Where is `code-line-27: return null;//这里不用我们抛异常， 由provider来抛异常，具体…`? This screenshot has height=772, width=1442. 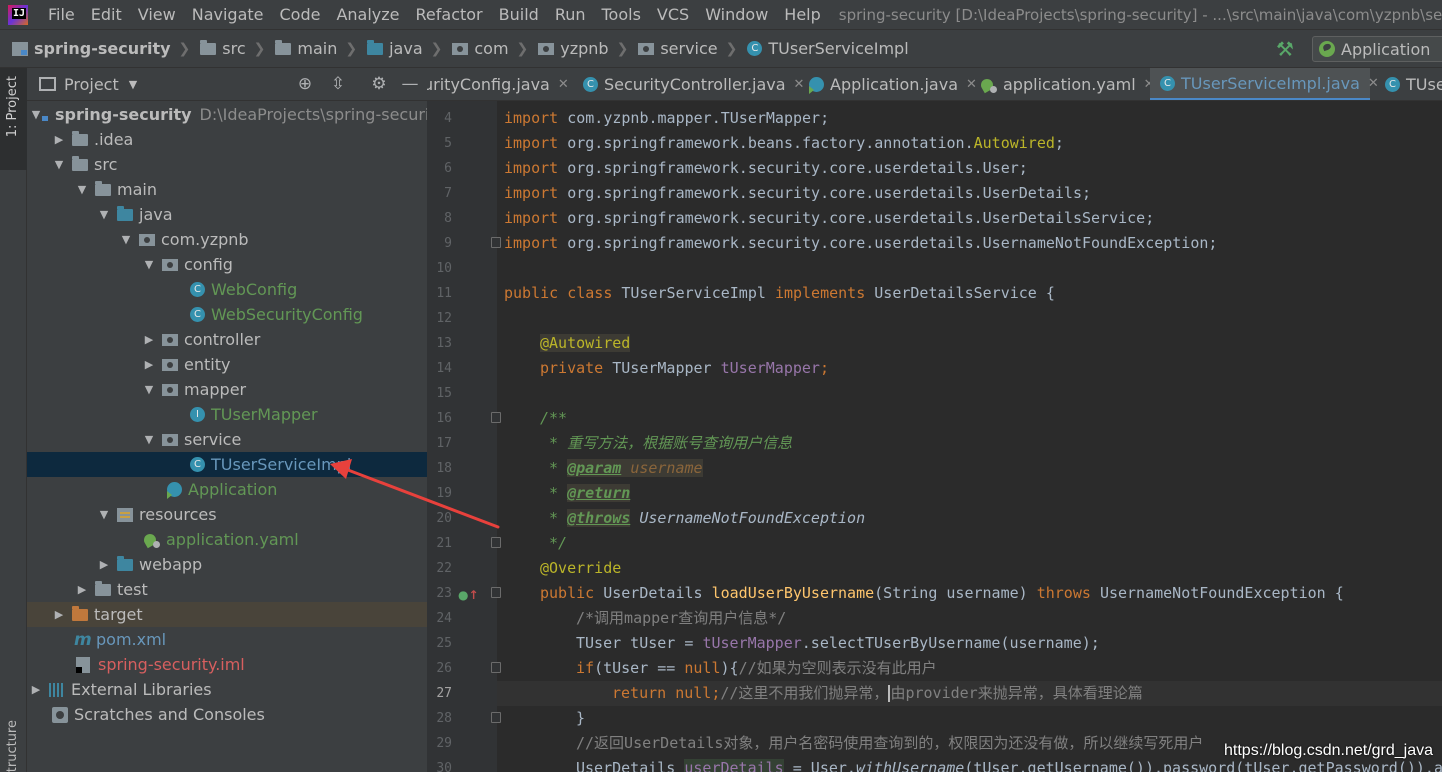
code-line-27: return null;//这里不用我们抛异常， 由provider来抛异常，具体… is located at coordinates (877, 693).